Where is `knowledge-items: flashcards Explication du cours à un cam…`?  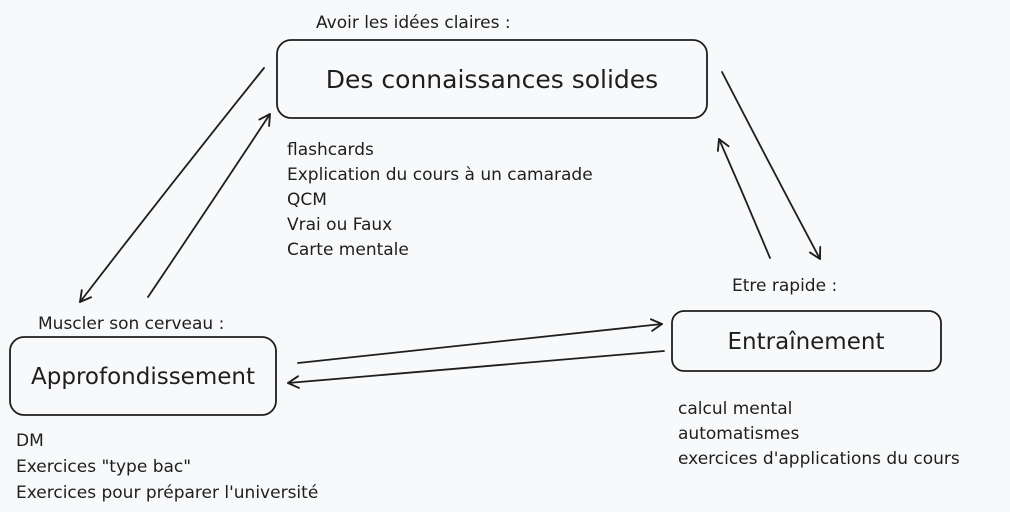
knowledge-items: flashcards Explication du cours à un cam… is located at coordinates (440, 200).